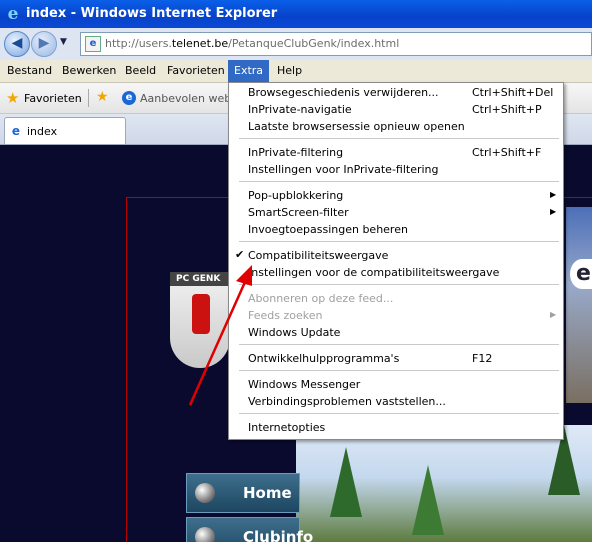 The height and width of the screenshot is (542, 592). What do you see at coordinates (152, 13) in the screenshot?
I see `window-title: index - Windows Internet Explorer` at bounding box center [152, 13].